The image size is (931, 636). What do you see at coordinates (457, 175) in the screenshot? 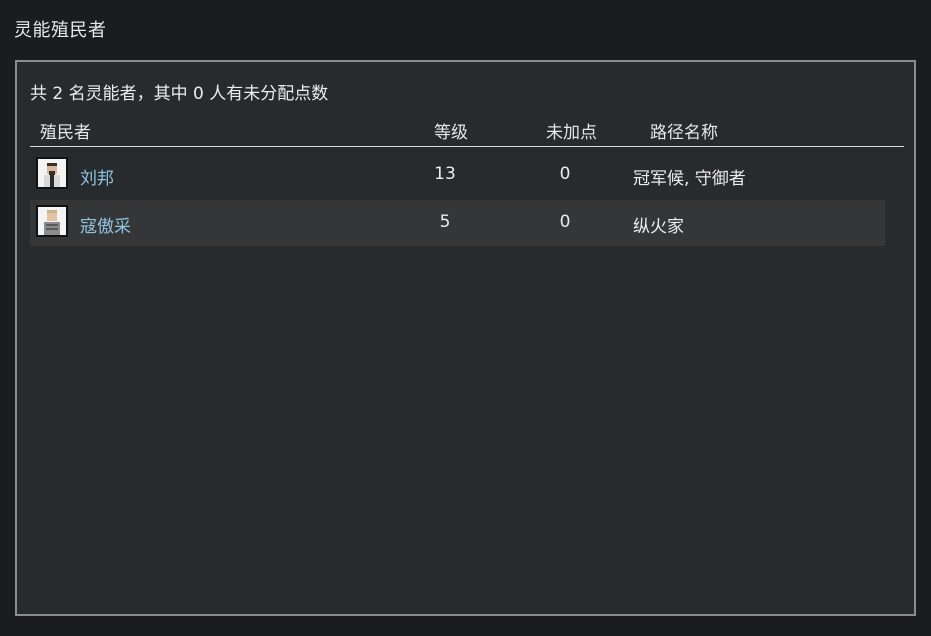
I see `table-row: 刘邦 13 0 冠军候, 守御者` at bounding box center [457, 175].